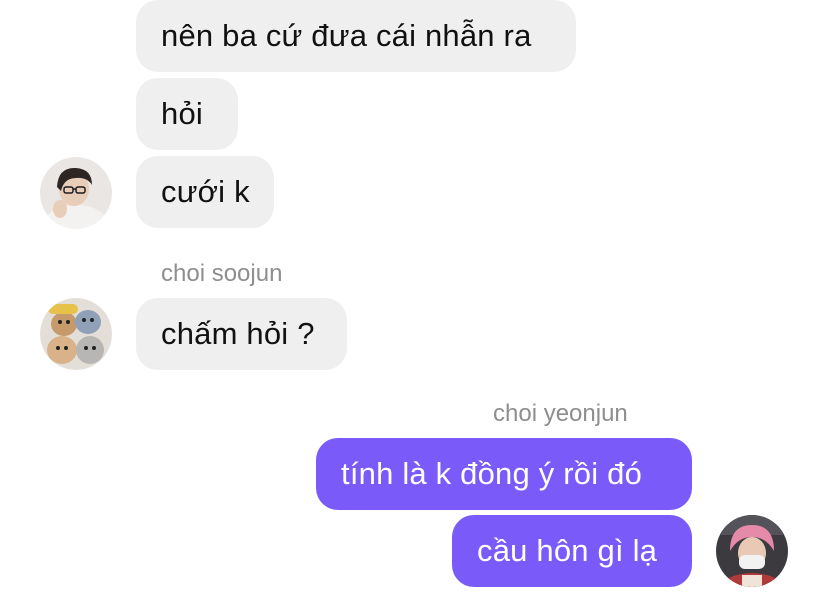 This screenshot has height=595, width=828. What do you see at coordinates (560, 413) in the screenshot?
I see `sender-name: choi yeonjun` at bounding box center [560, 413].